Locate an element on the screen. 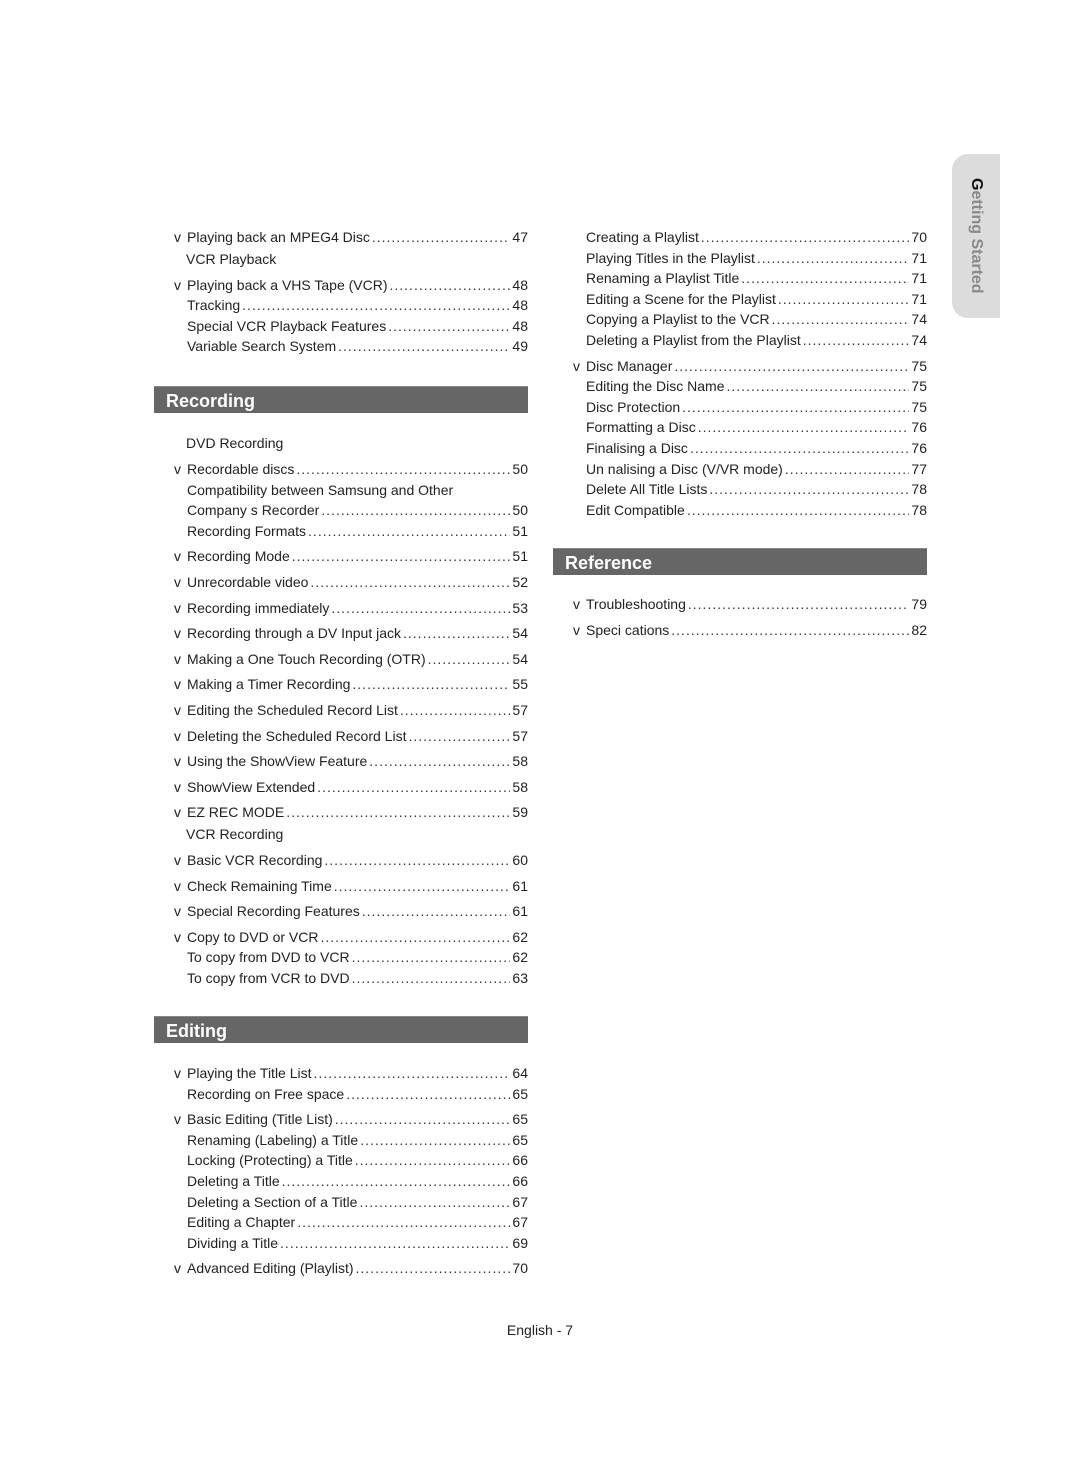 The height and width of the screenshot is (1461, 1080). toc-entry: Deleting a Playlist from the Playlist 74 is located at coordinates (740, 340).